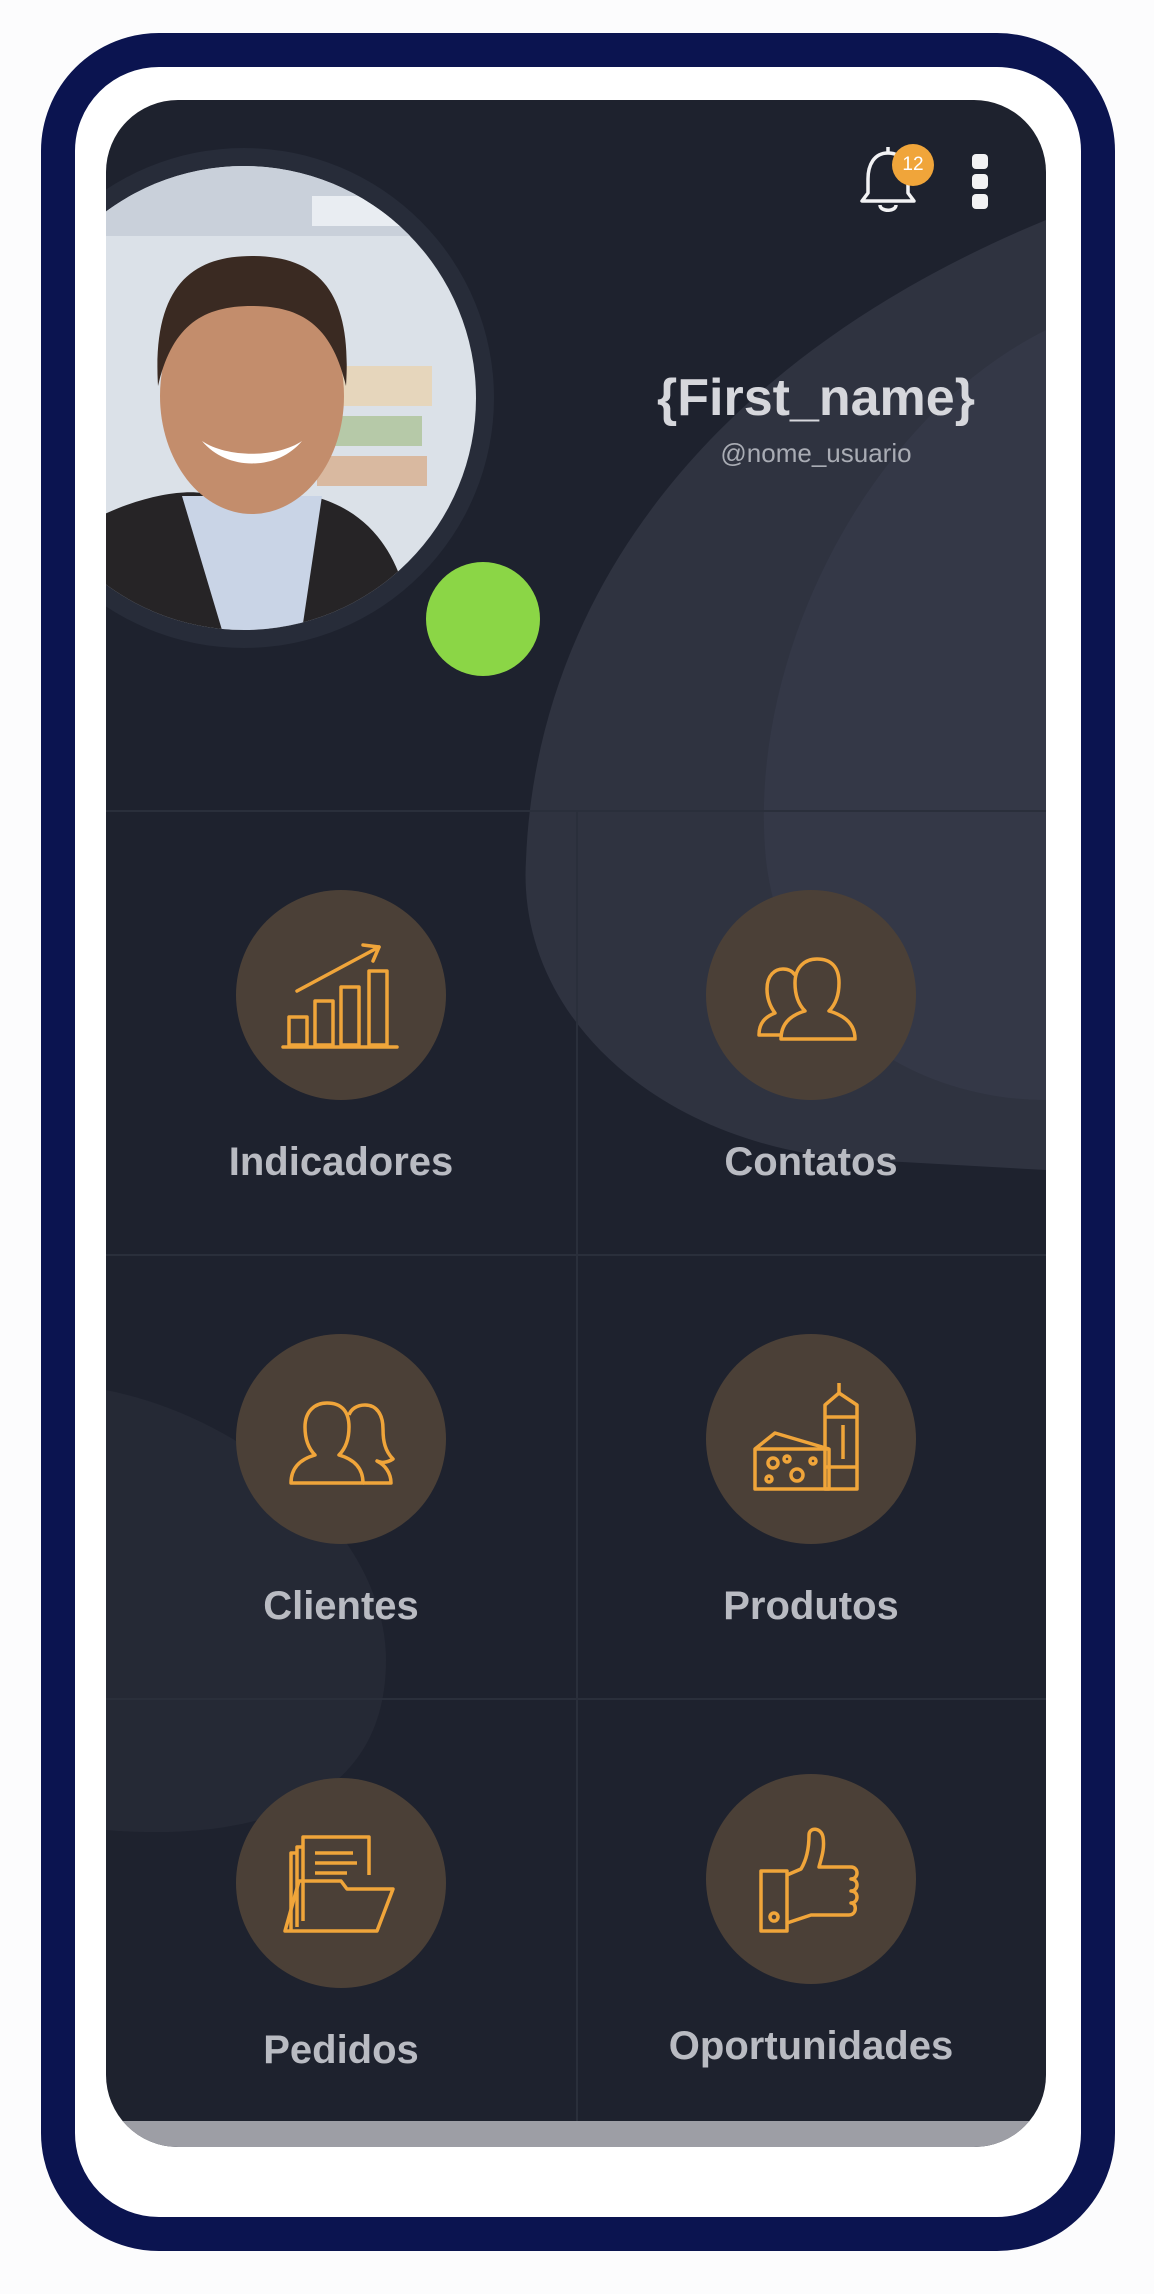 The image size is (1154, 2294). What do you see at coordinates (341, 1606) in the screenshot?
I see `tile-label: Clientes` at bounding box center [341, 1606].